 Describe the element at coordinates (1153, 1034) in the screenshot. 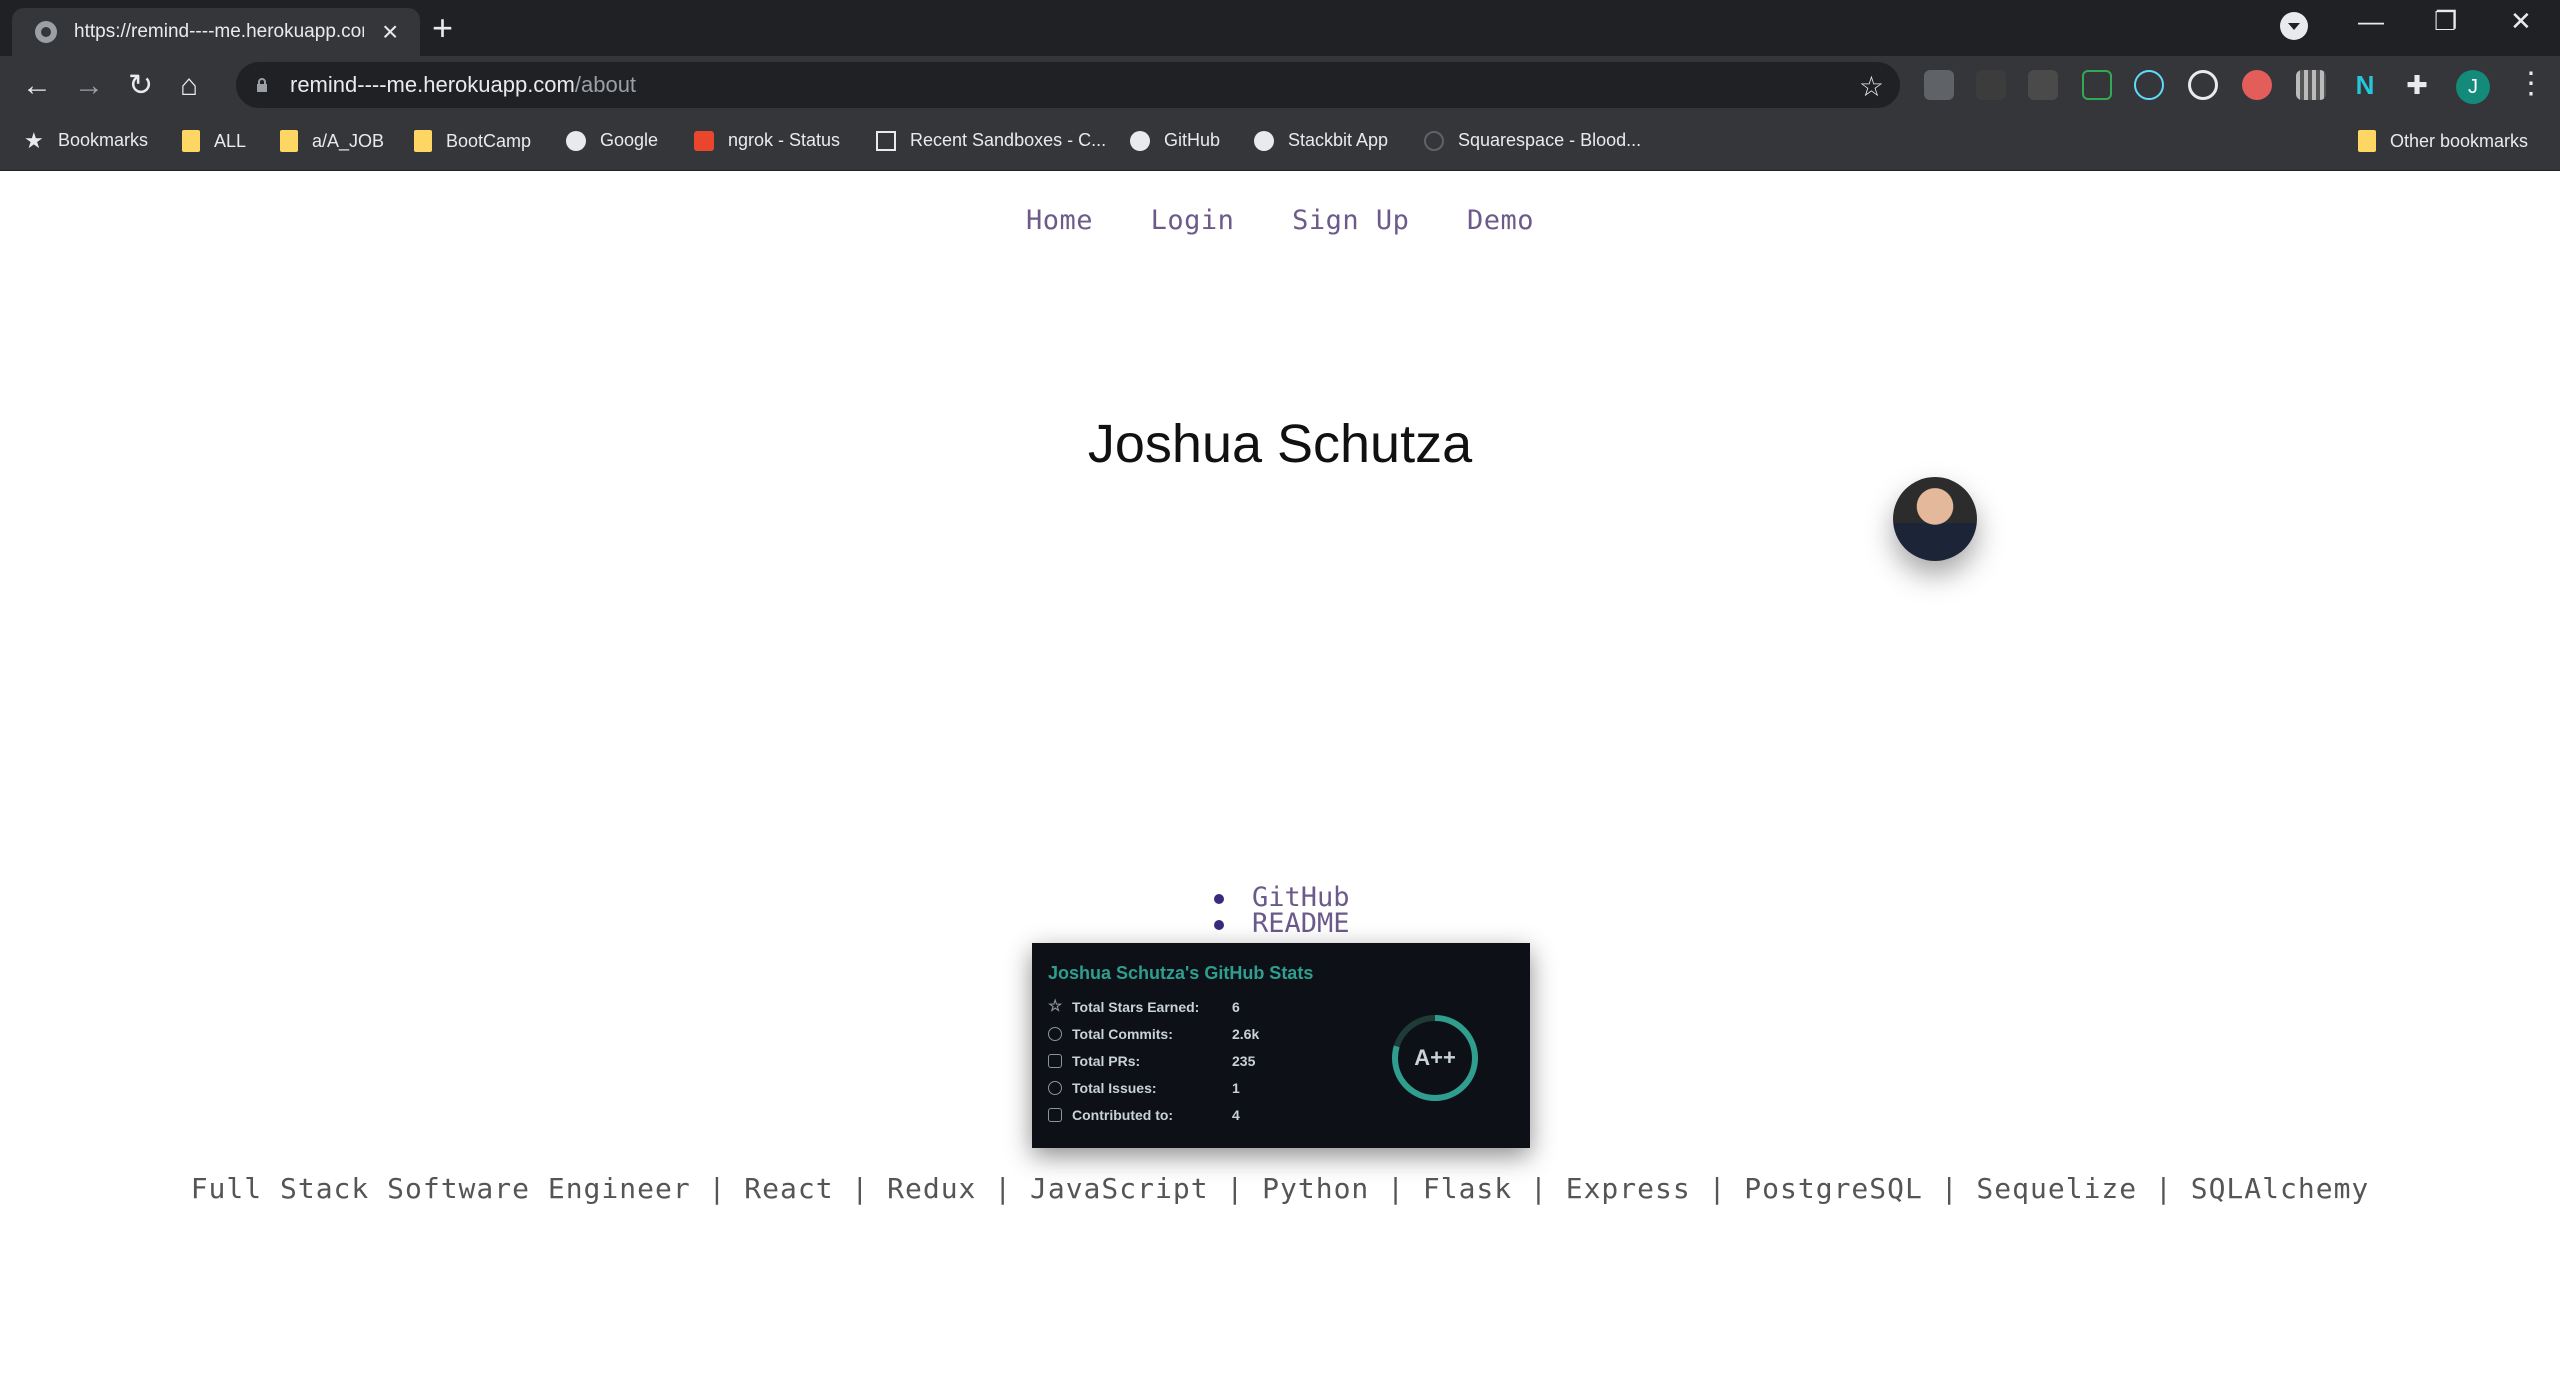

I see `stat-row: Total Commits: 2.6k` at that location.